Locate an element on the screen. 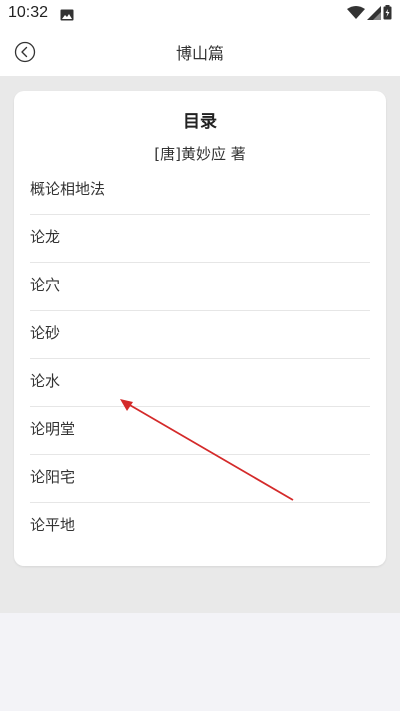 The height and width of the screenshot is (711, 400). page-title: 博山篇 is located at coordinates (199, 53).